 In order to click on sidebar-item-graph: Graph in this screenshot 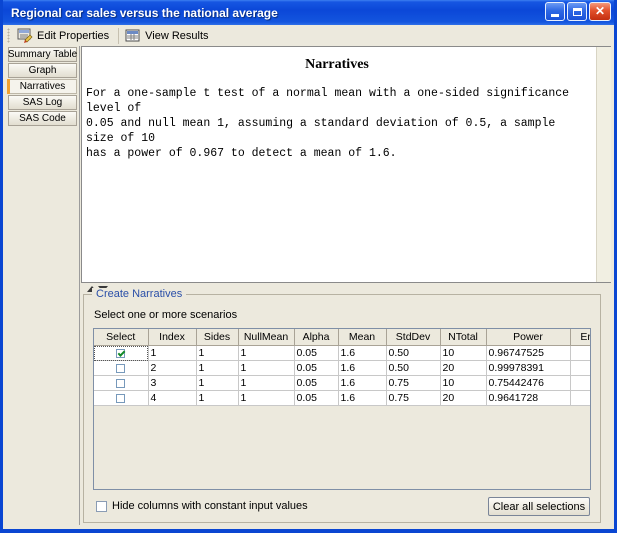, I will do `click(42, 70)`.